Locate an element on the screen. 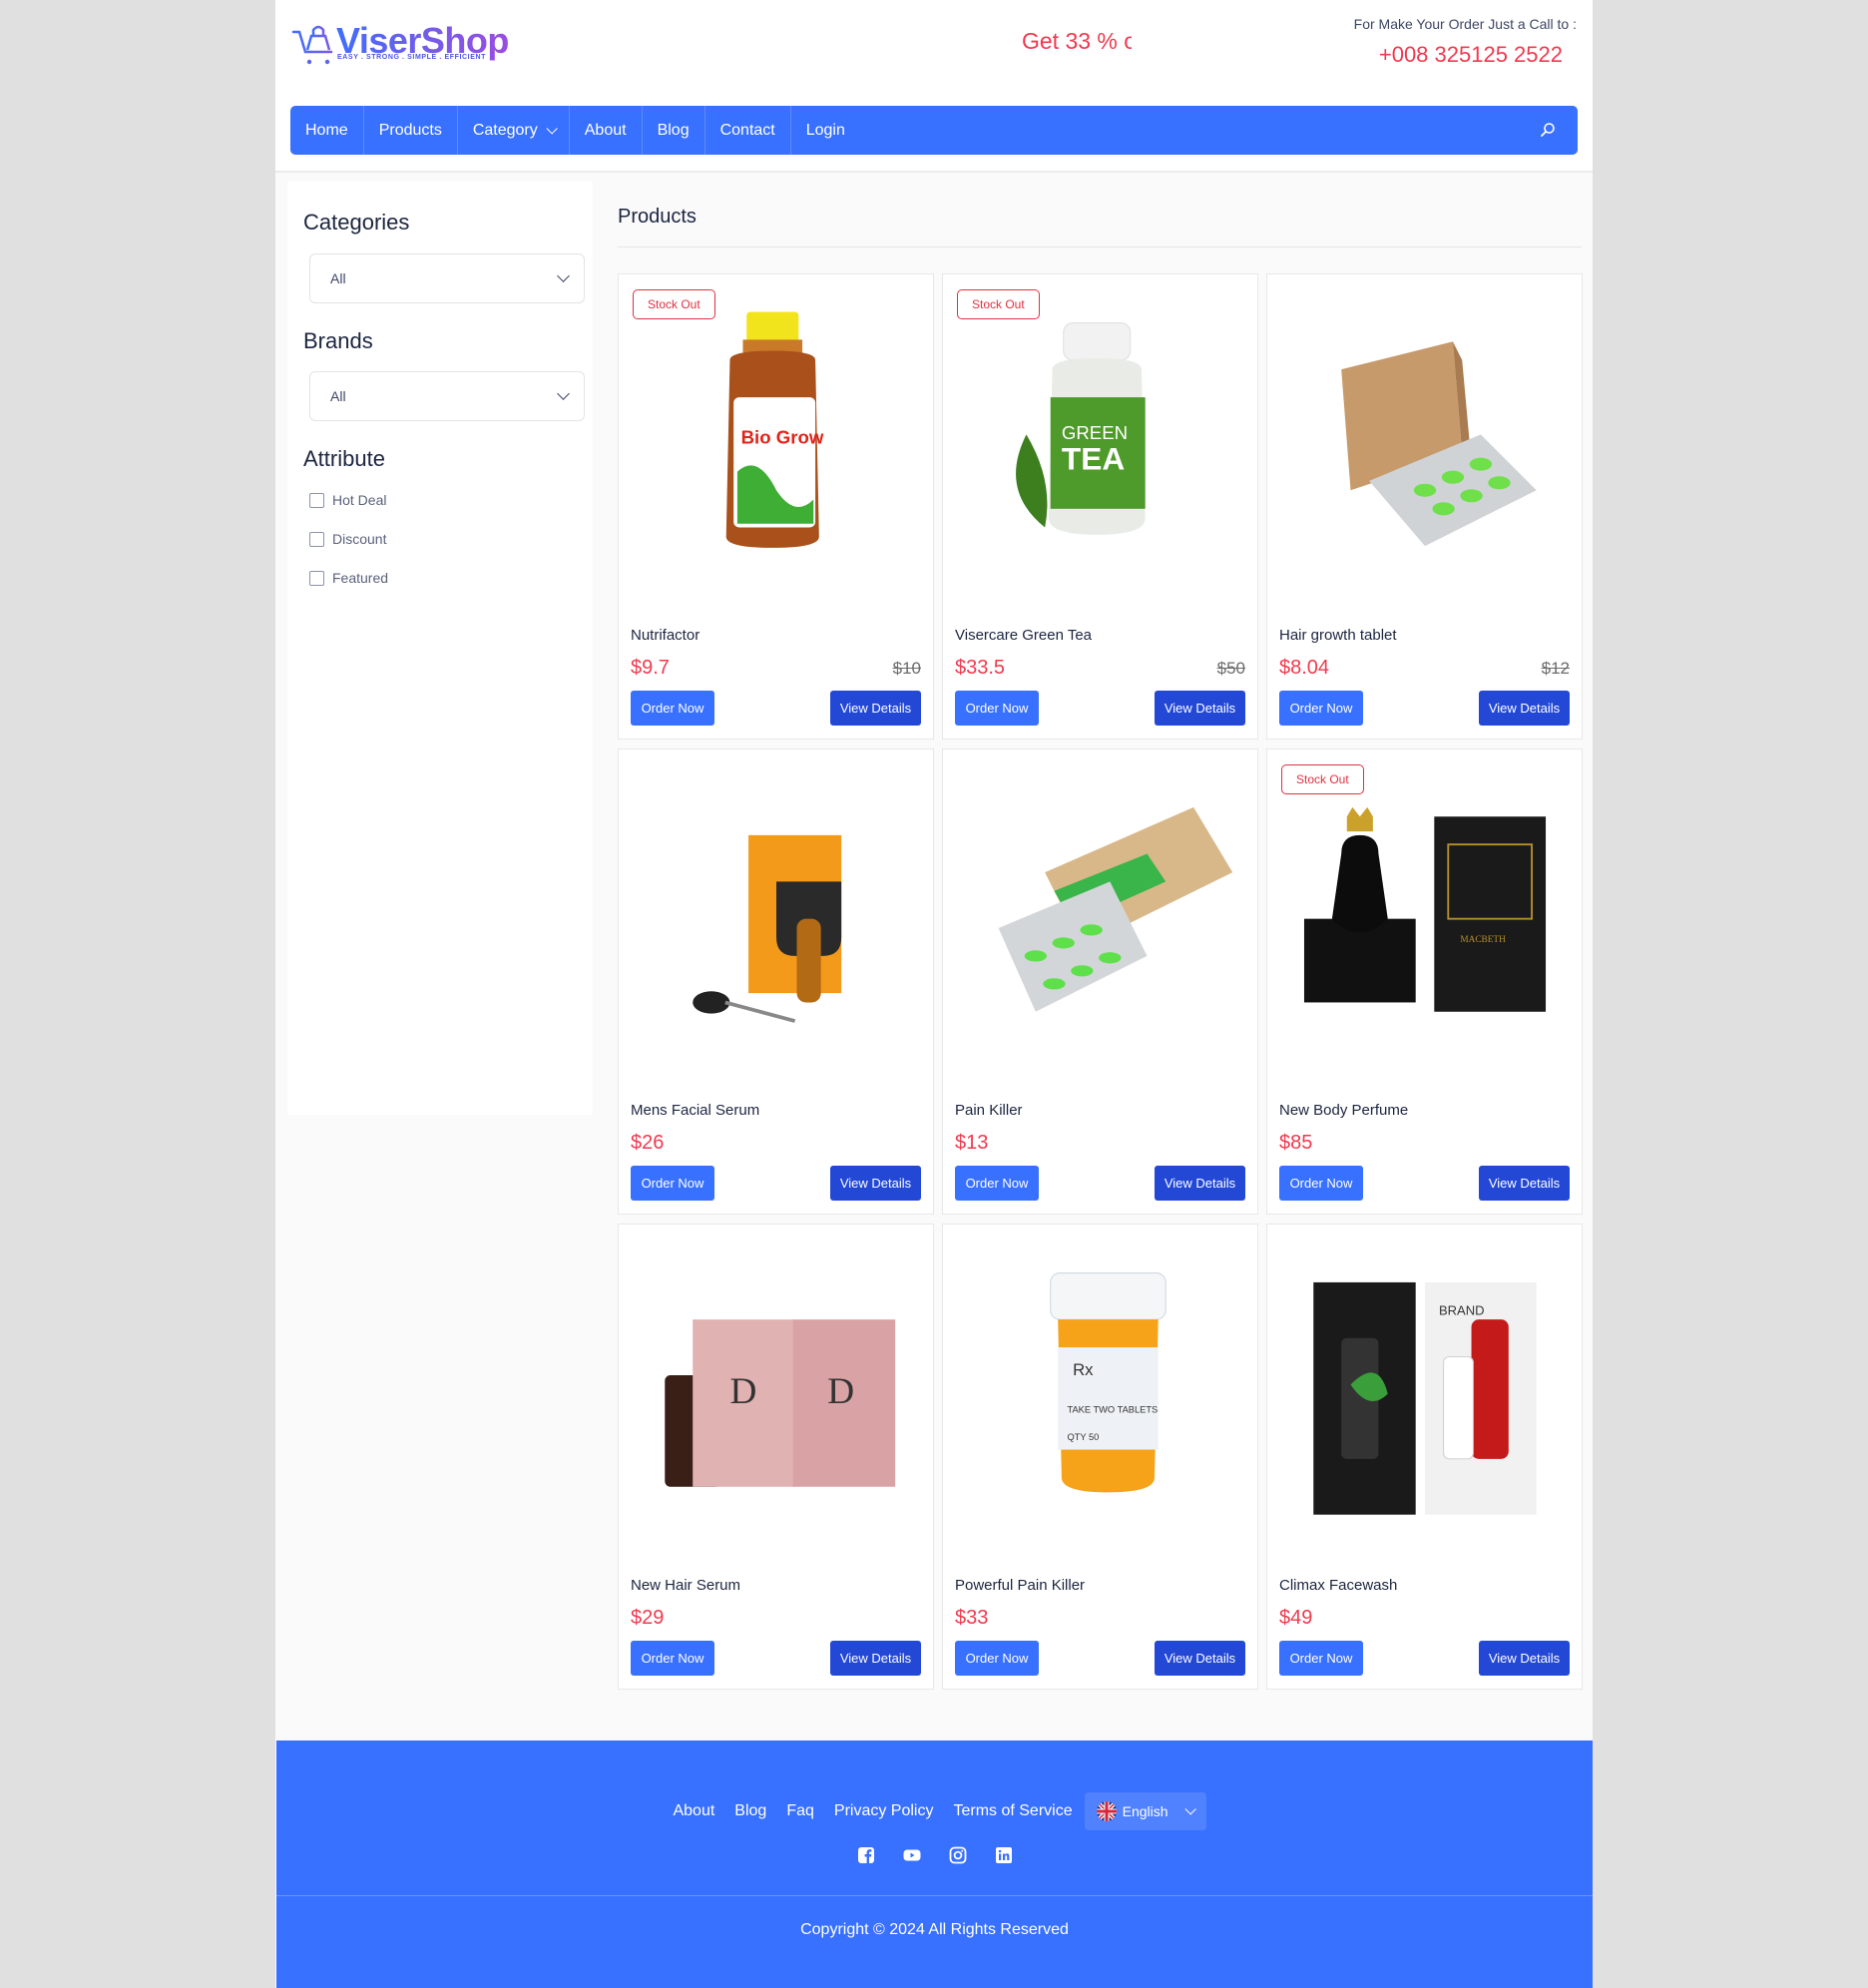 The height and width of the screenshot is (1988, 1868). nav-label: Category is located at coordinates (505, 130).